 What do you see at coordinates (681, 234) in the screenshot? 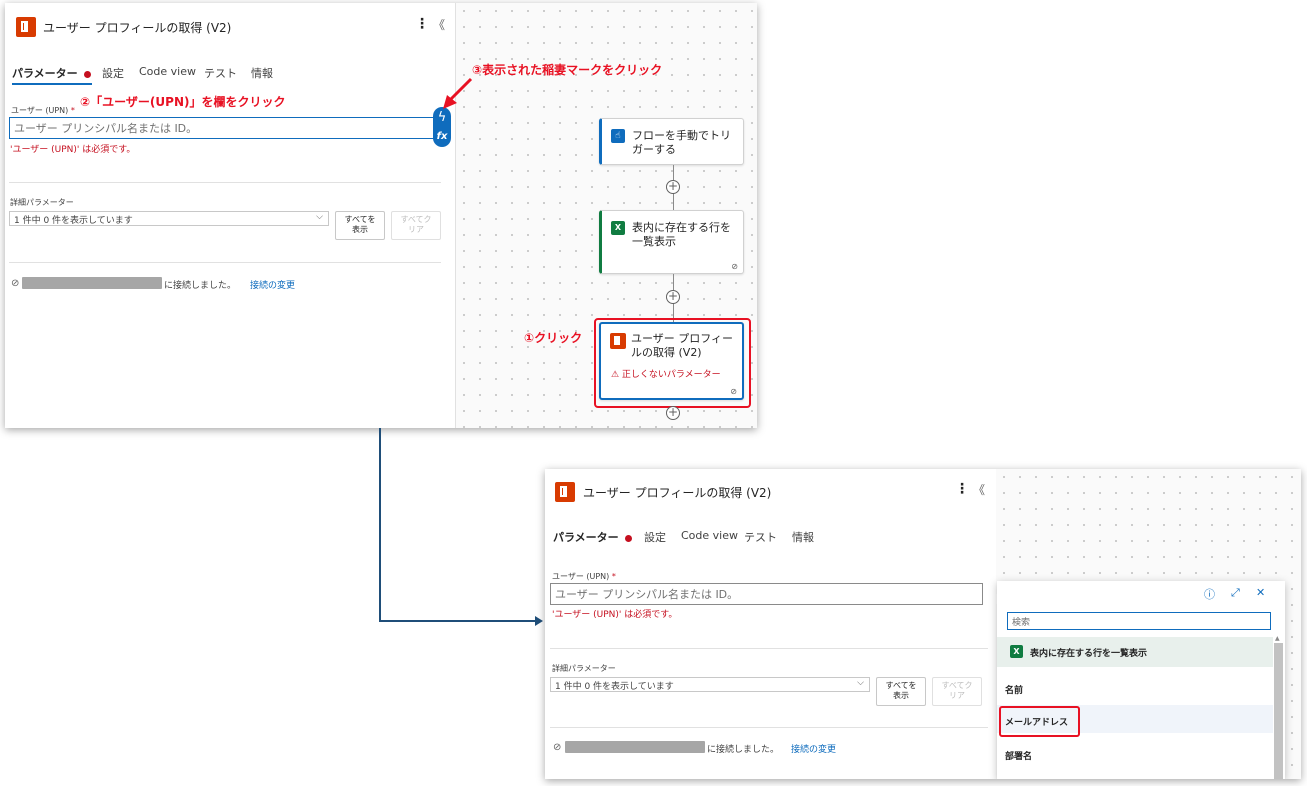
I see `list-rows-label: 表内に存在する行を 一覧表示` at bounding box center [681, 234].